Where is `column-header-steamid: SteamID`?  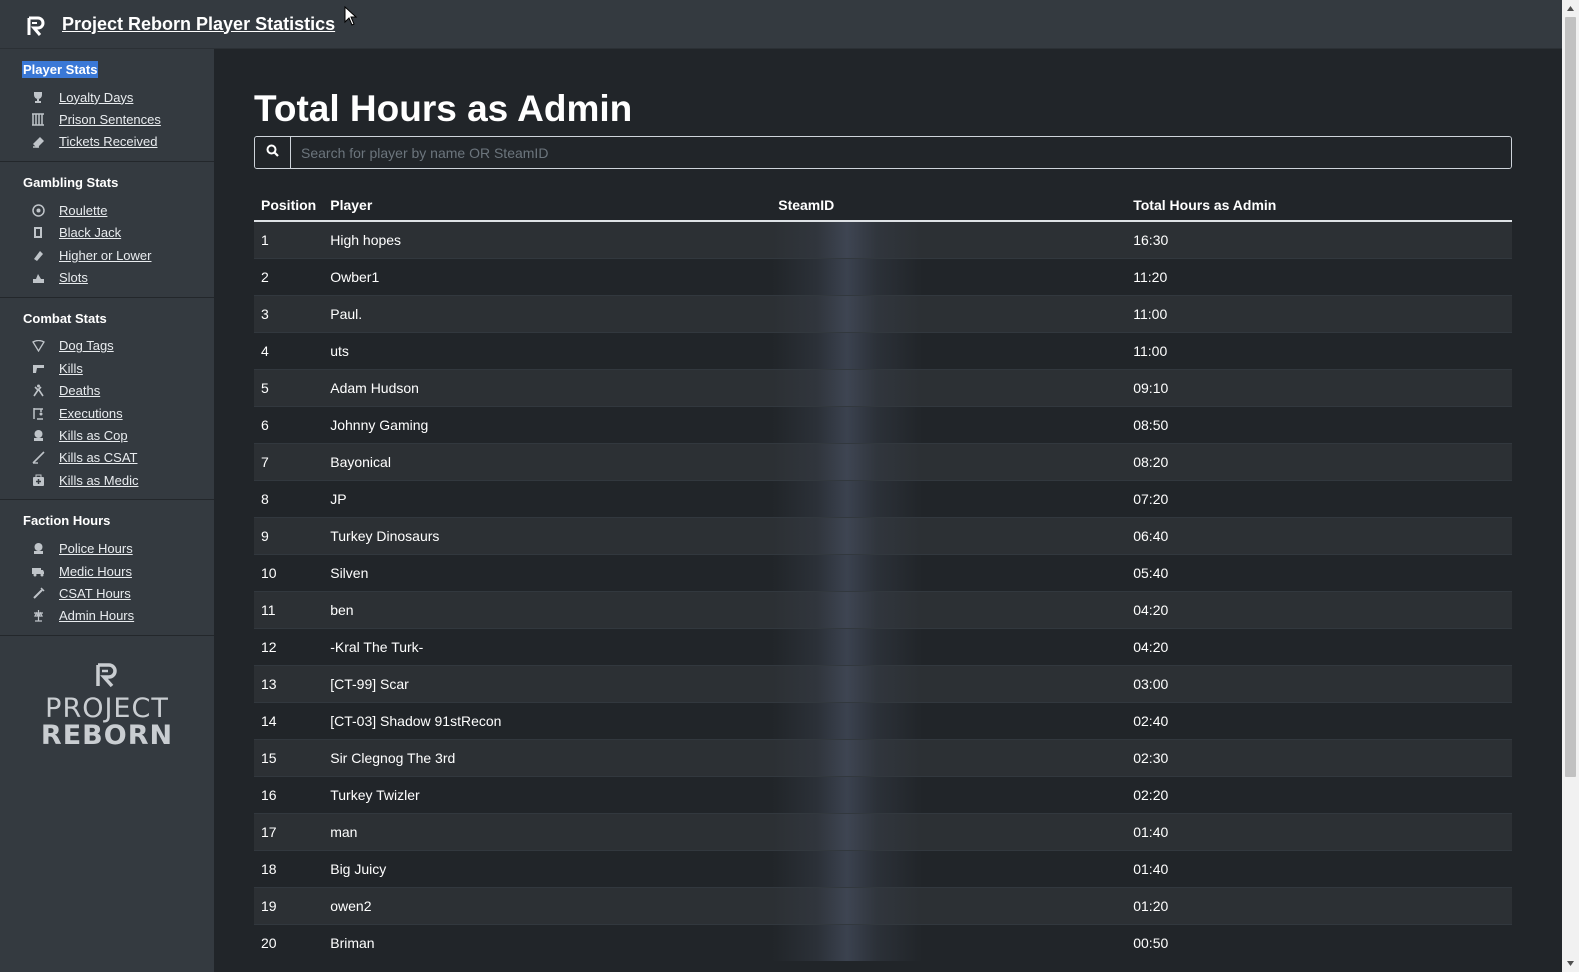 column-header-steamid: SteamID is located at coordinates (949, 205).